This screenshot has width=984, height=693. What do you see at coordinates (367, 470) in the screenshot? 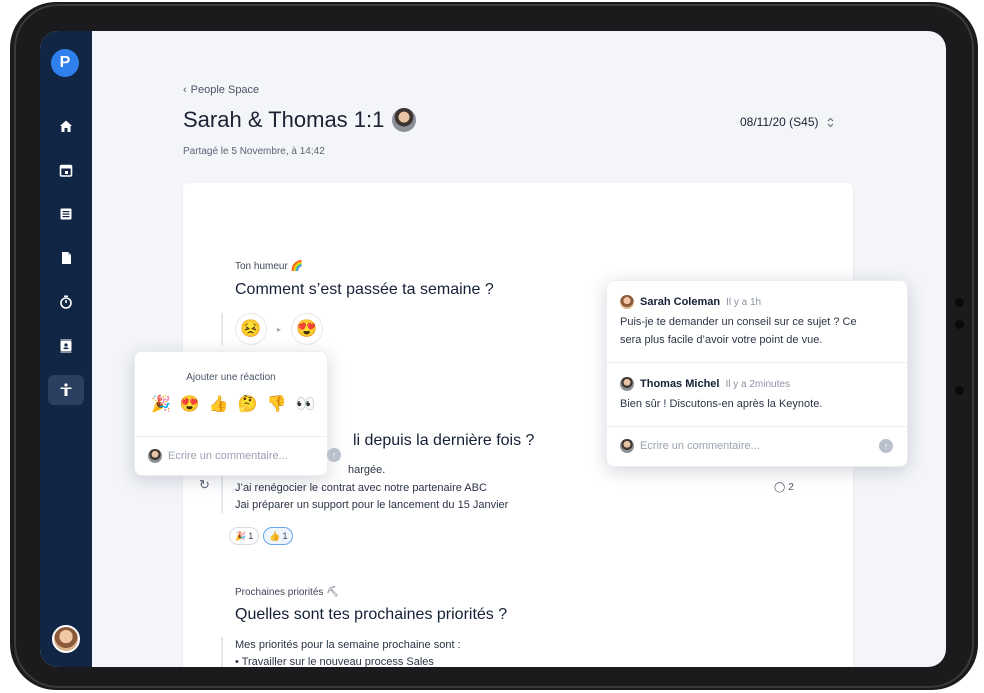
I see `done-line-1: hargée.` at bounding box center [367, 470].